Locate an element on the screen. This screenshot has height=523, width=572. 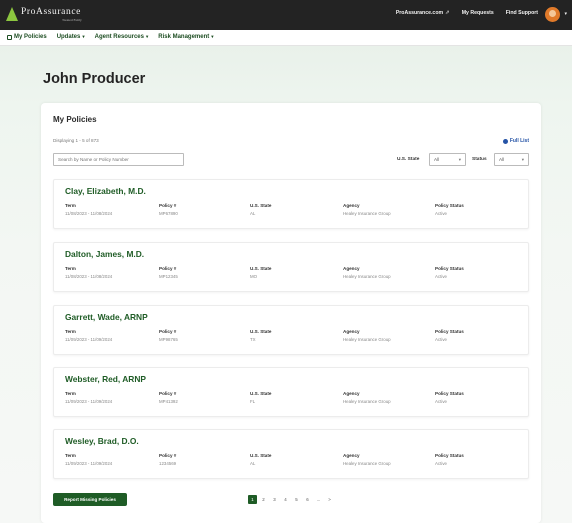
page-5-button: 5 is located at coordinates (296, 499).